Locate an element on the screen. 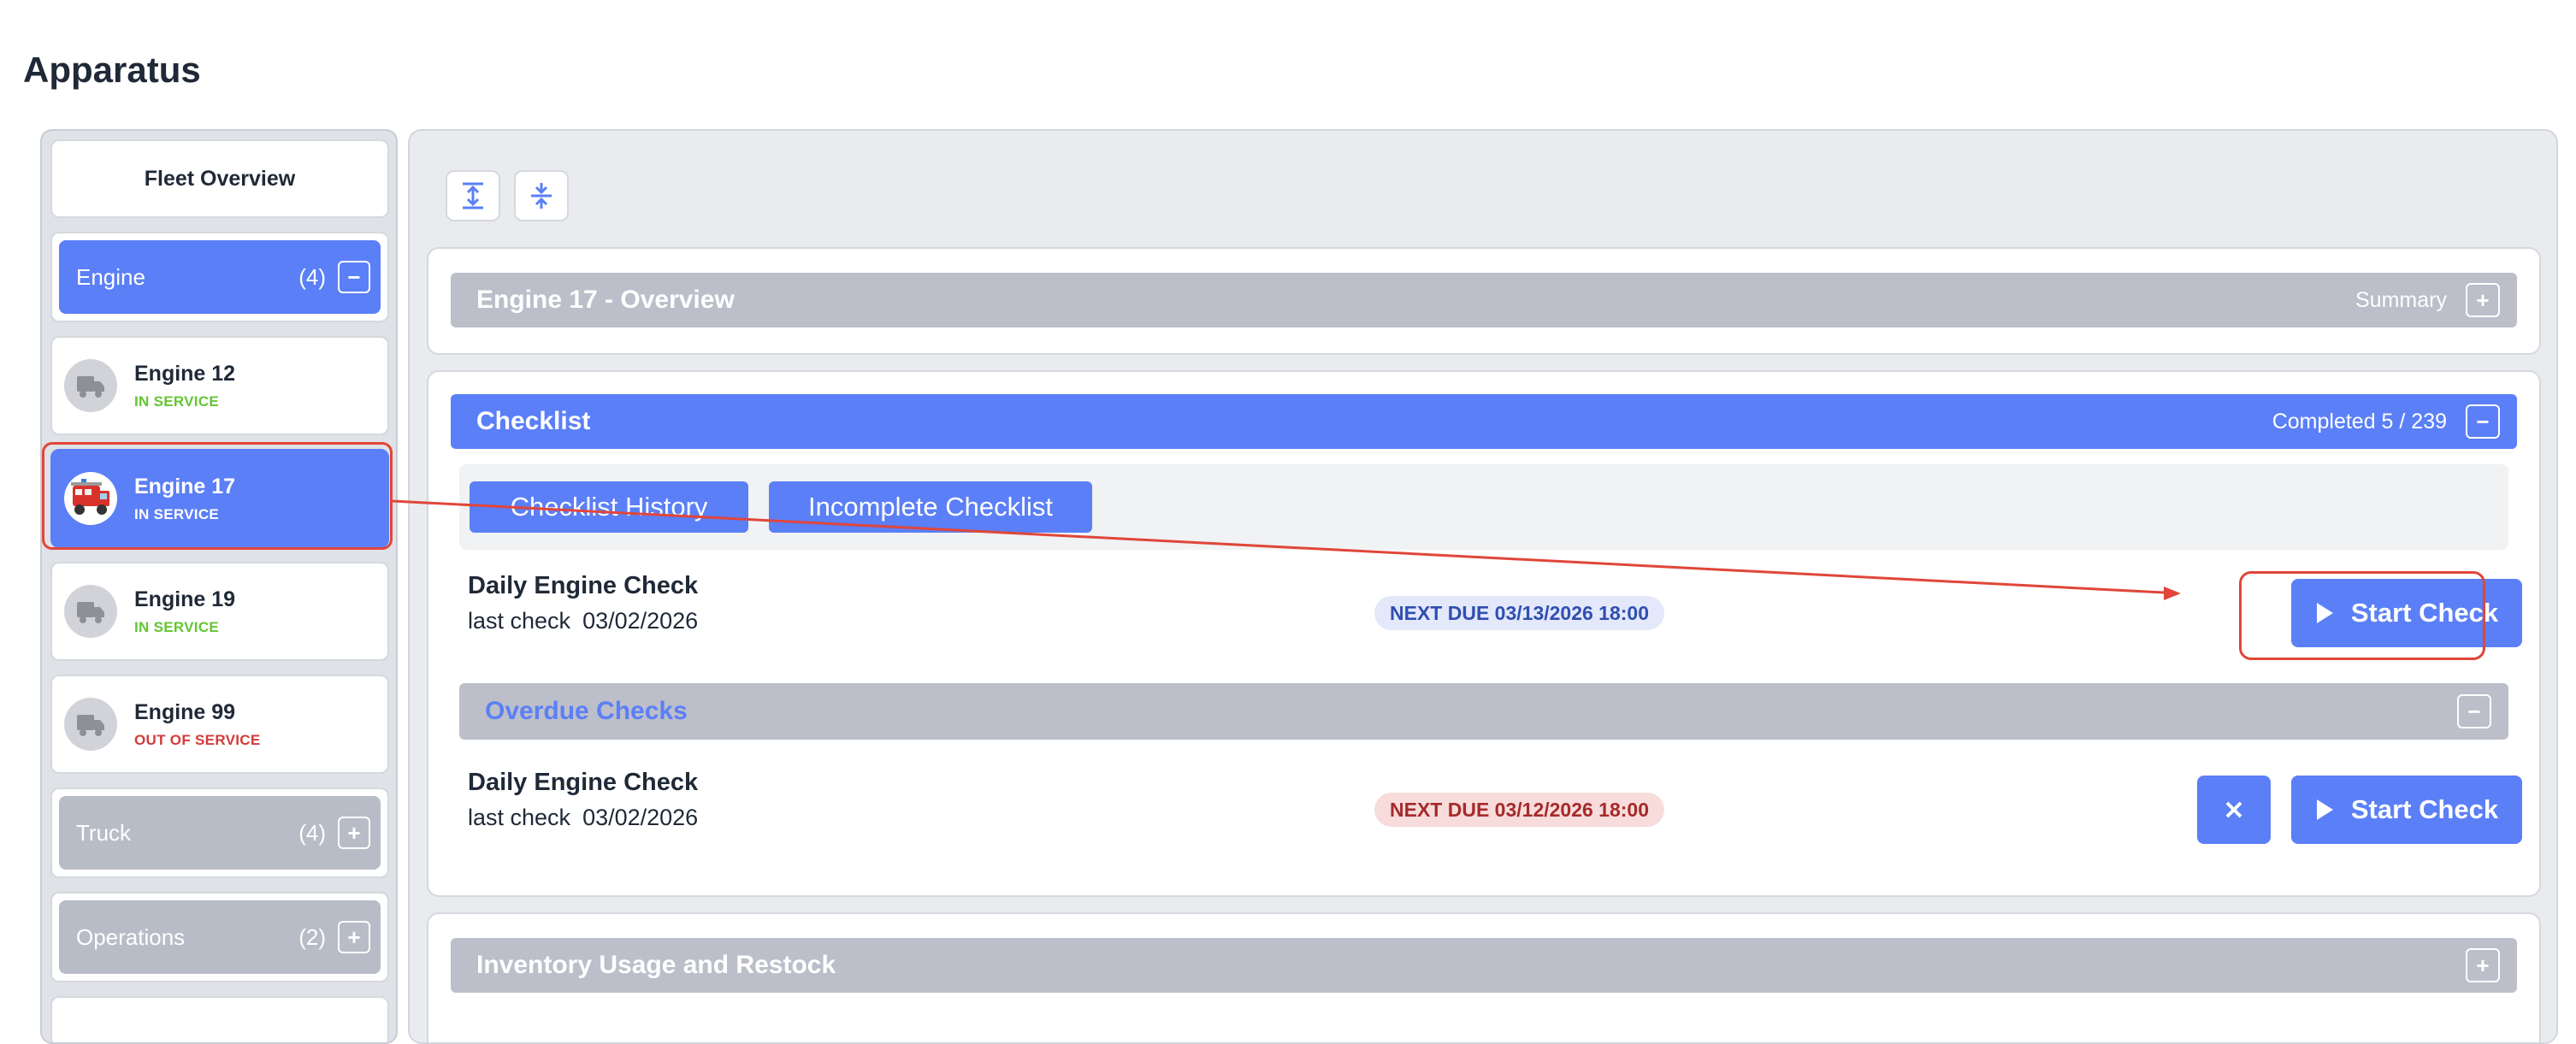 Image resolution: width=2576 pixels, height=1044 pixels. group-engine-header: Engine (4) − is located at coordinates (220, 277).